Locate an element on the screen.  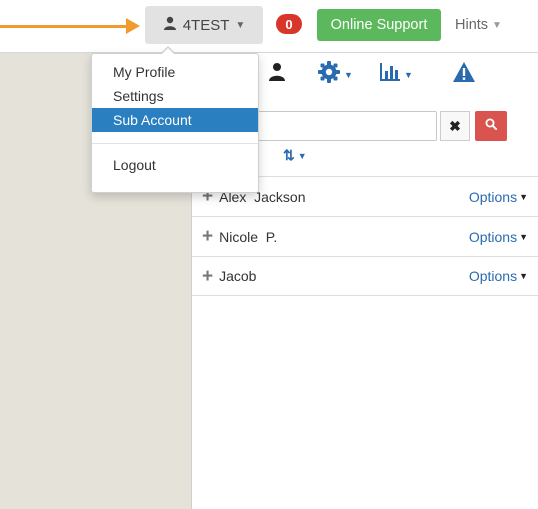
alerts-tab is located at coordinates (464, 74).